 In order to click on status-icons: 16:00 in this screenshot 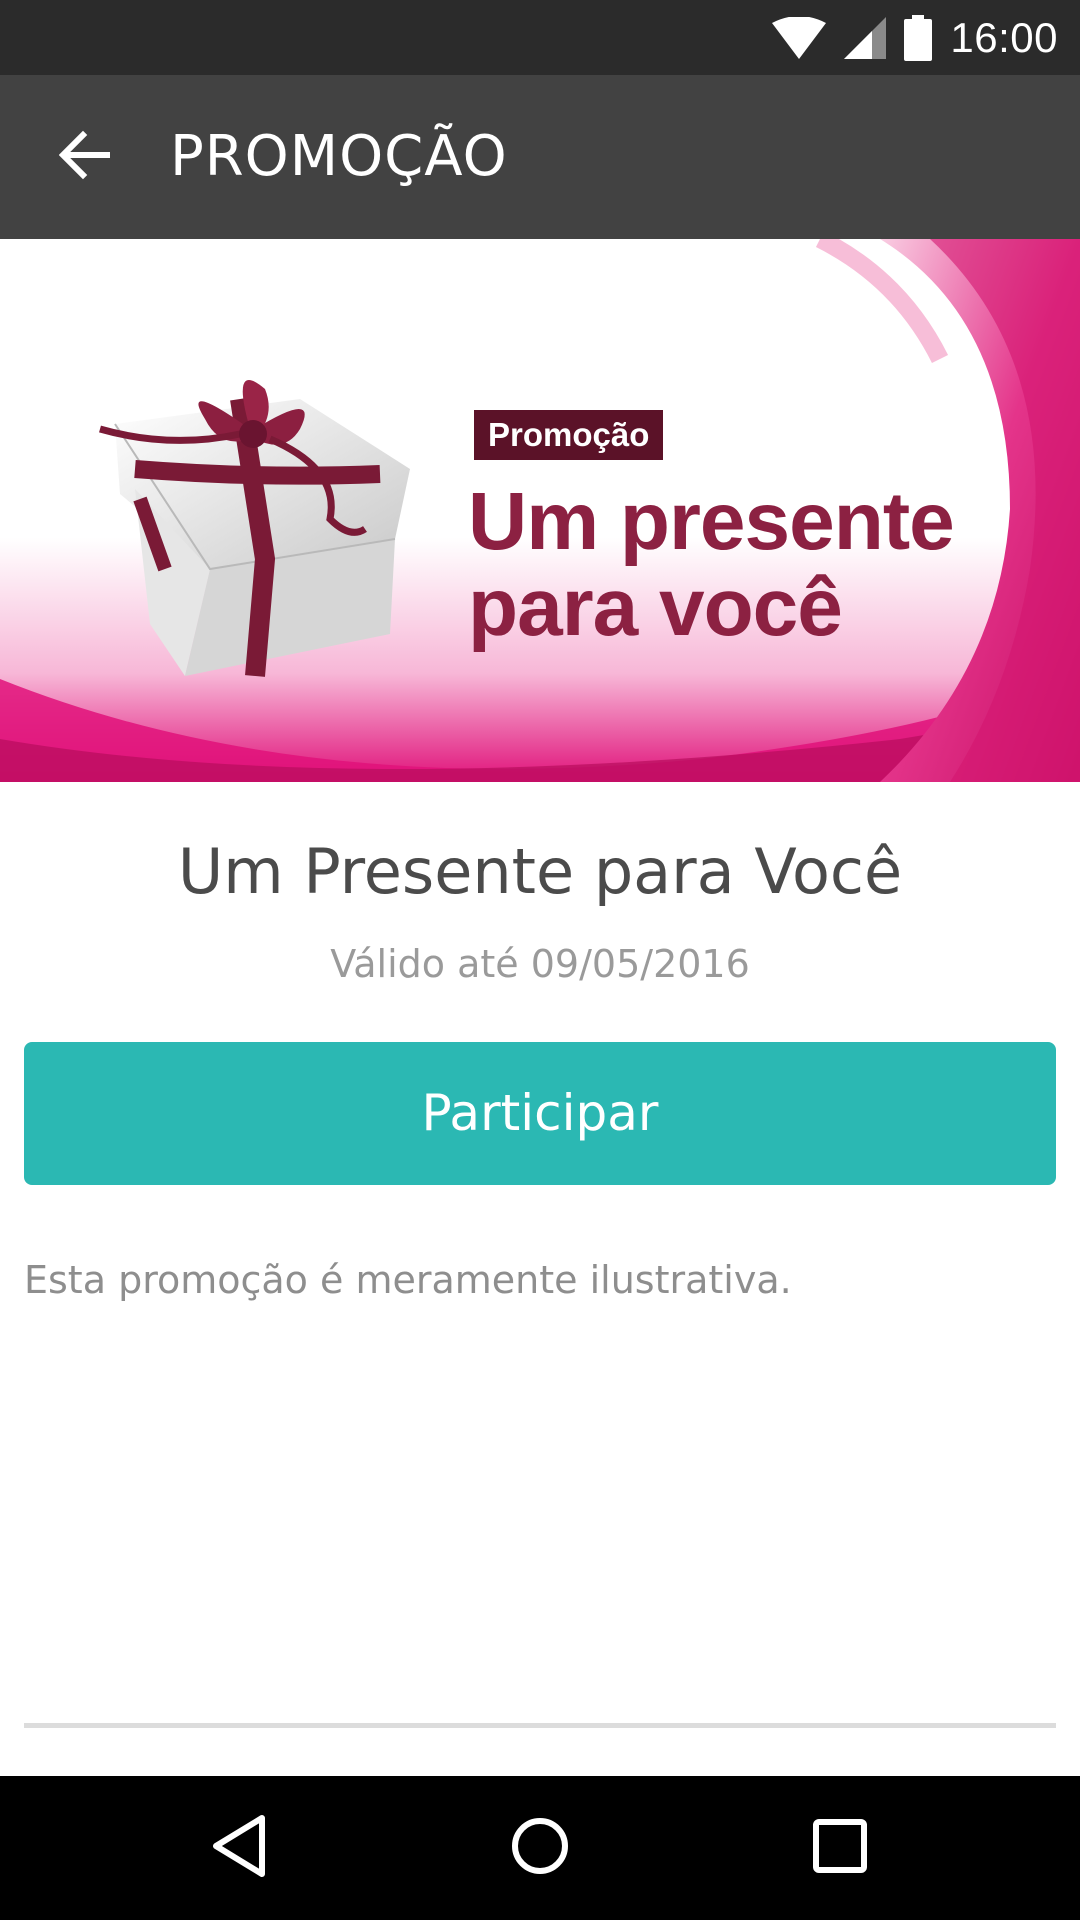, I will do `click(915, 37)`.